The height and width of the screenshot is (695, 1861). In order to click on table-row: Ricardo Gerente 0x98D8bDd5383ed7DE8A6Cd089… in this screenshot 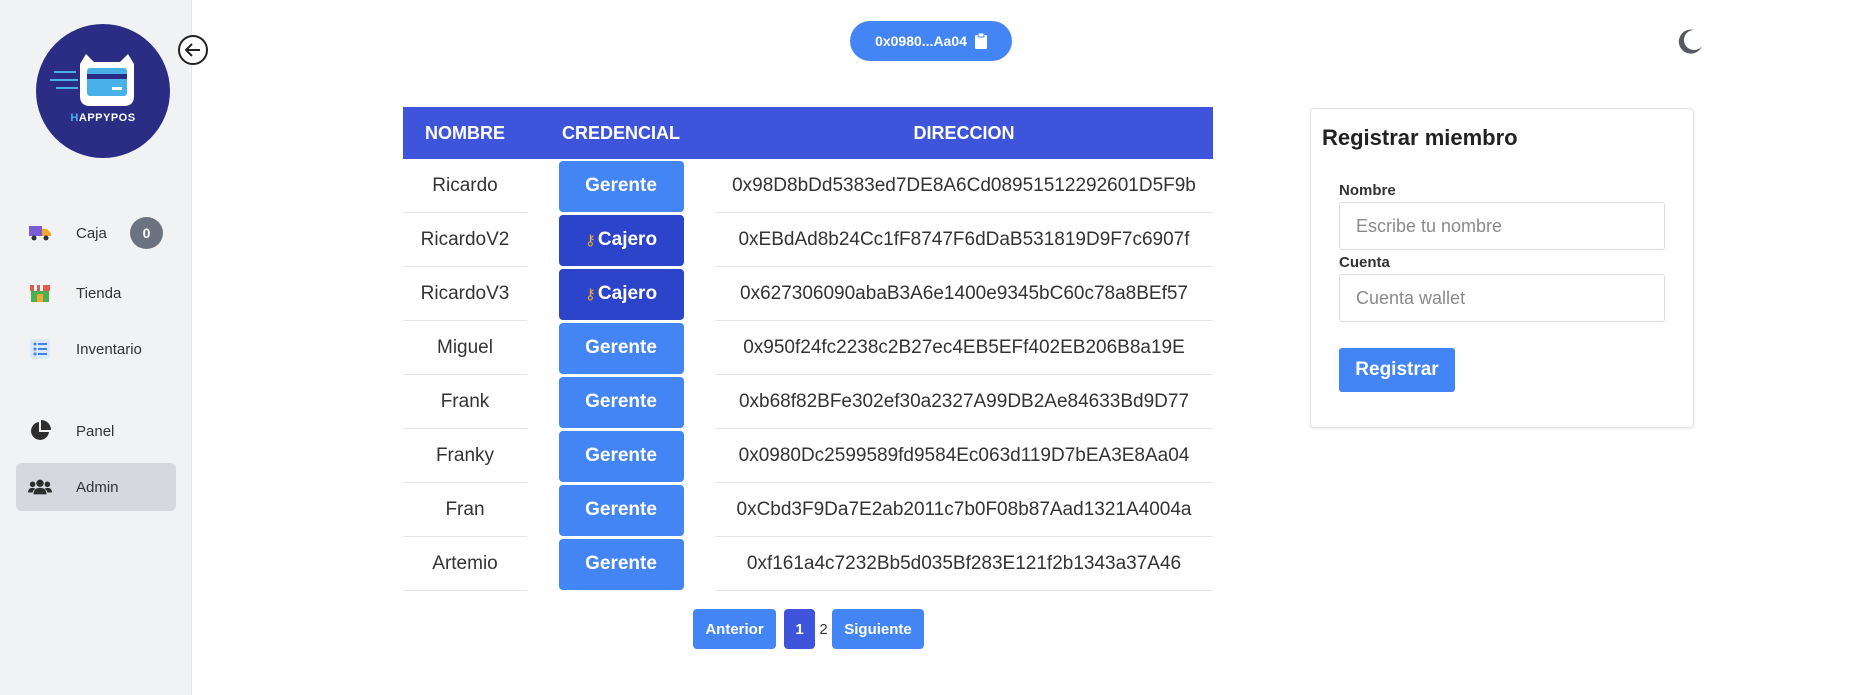, I will do `click(808, 186)`.